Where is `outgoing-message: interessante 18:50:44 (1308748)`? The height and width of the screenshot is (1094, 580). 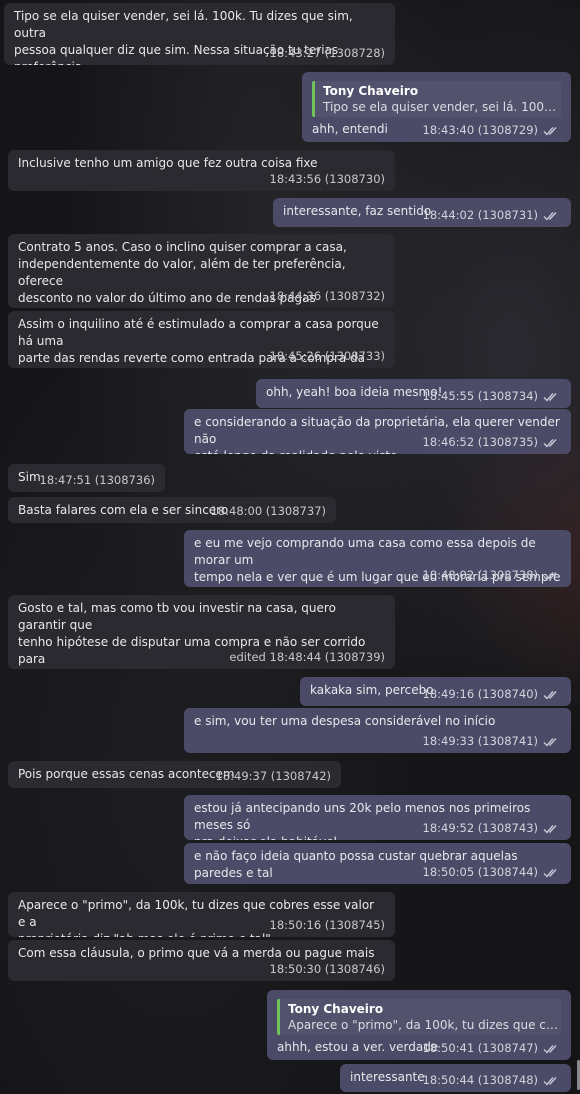
outgoing-message: interessante 18:50:44 (1308748) is located at coordinates (455, 1078).